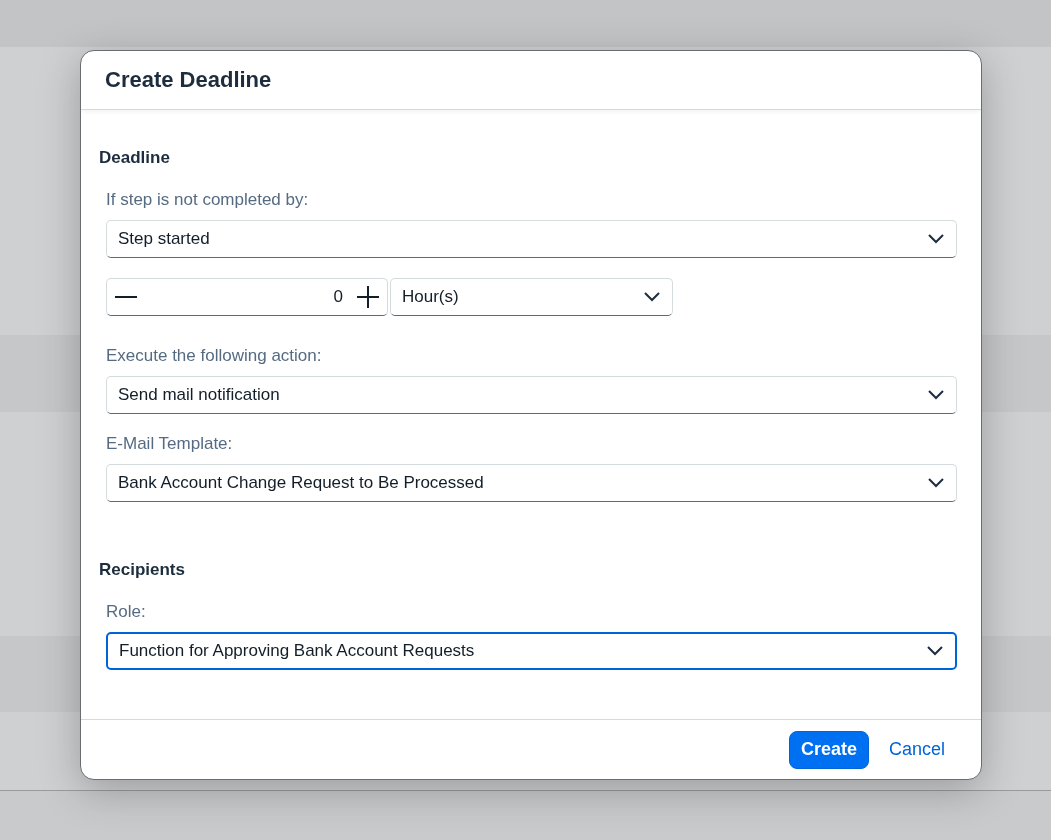 This screenshot has height=840, width=1051. I want to click on minus-icon, so click(126, 297).